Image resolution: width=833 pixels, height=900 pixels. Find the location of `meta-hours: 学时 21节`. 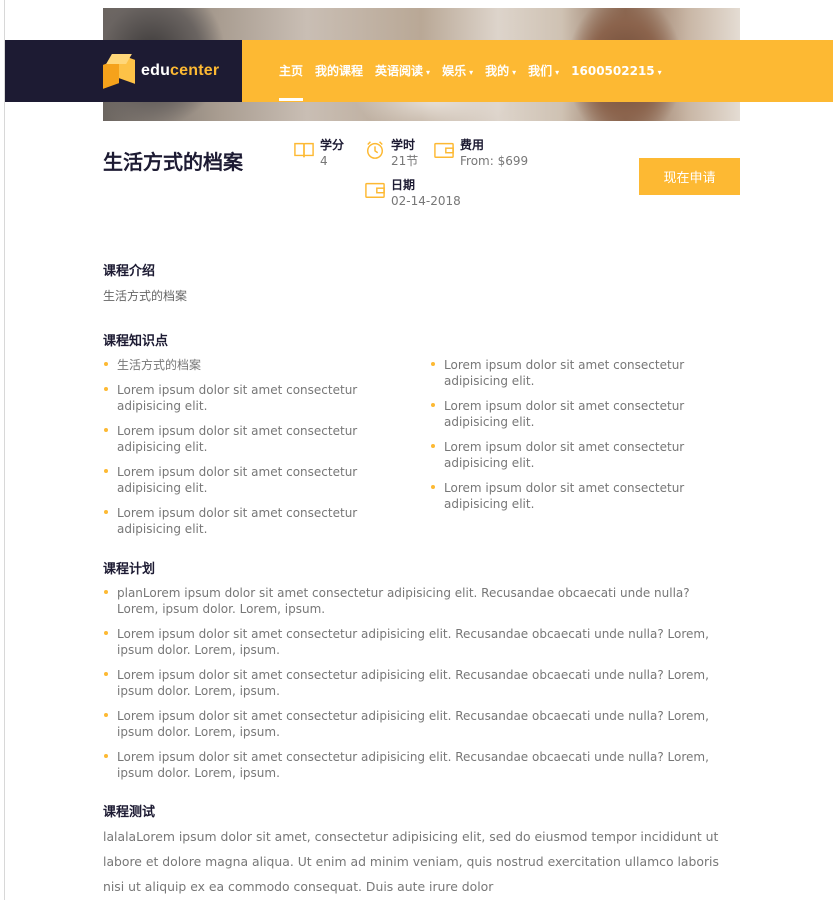

meta-hours: 学时 21节 is located at coordinates (391, 153).